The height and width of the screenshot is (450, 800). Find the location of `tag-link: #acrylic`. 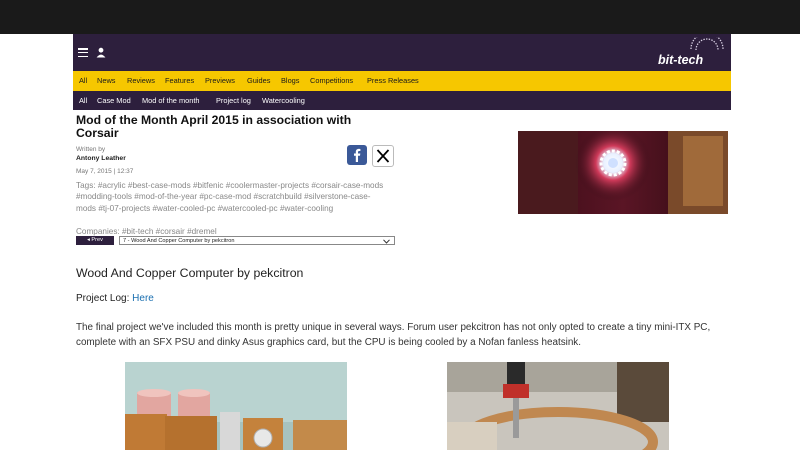

tag-link: #acrylic is located at coordinates (112, 185).